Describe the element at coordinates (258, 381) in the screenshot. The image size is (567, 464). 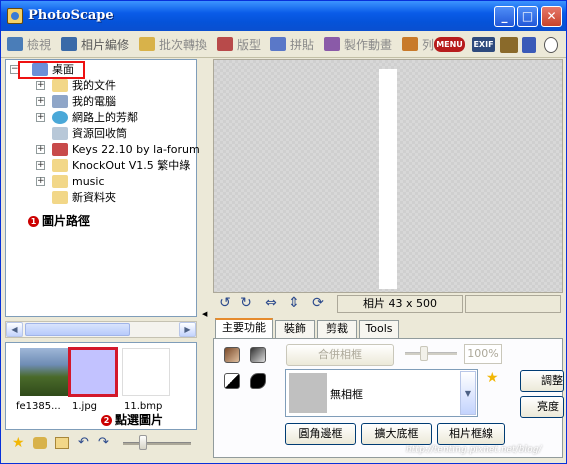
I see `frame-style-round-icon` at that location.